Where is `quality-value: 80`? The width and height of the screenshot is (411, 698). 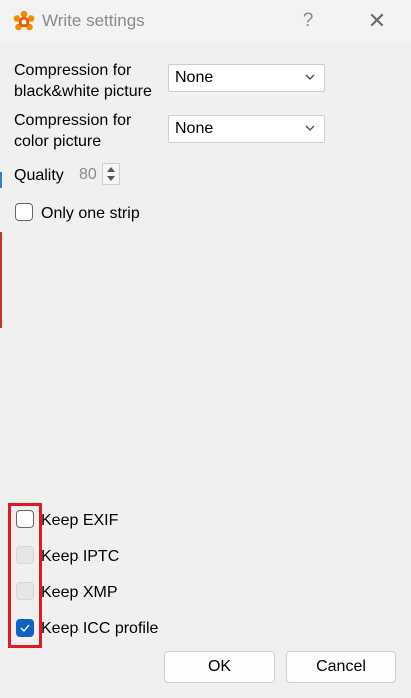 quality-value: 80 is located at coordinates (88, 175).